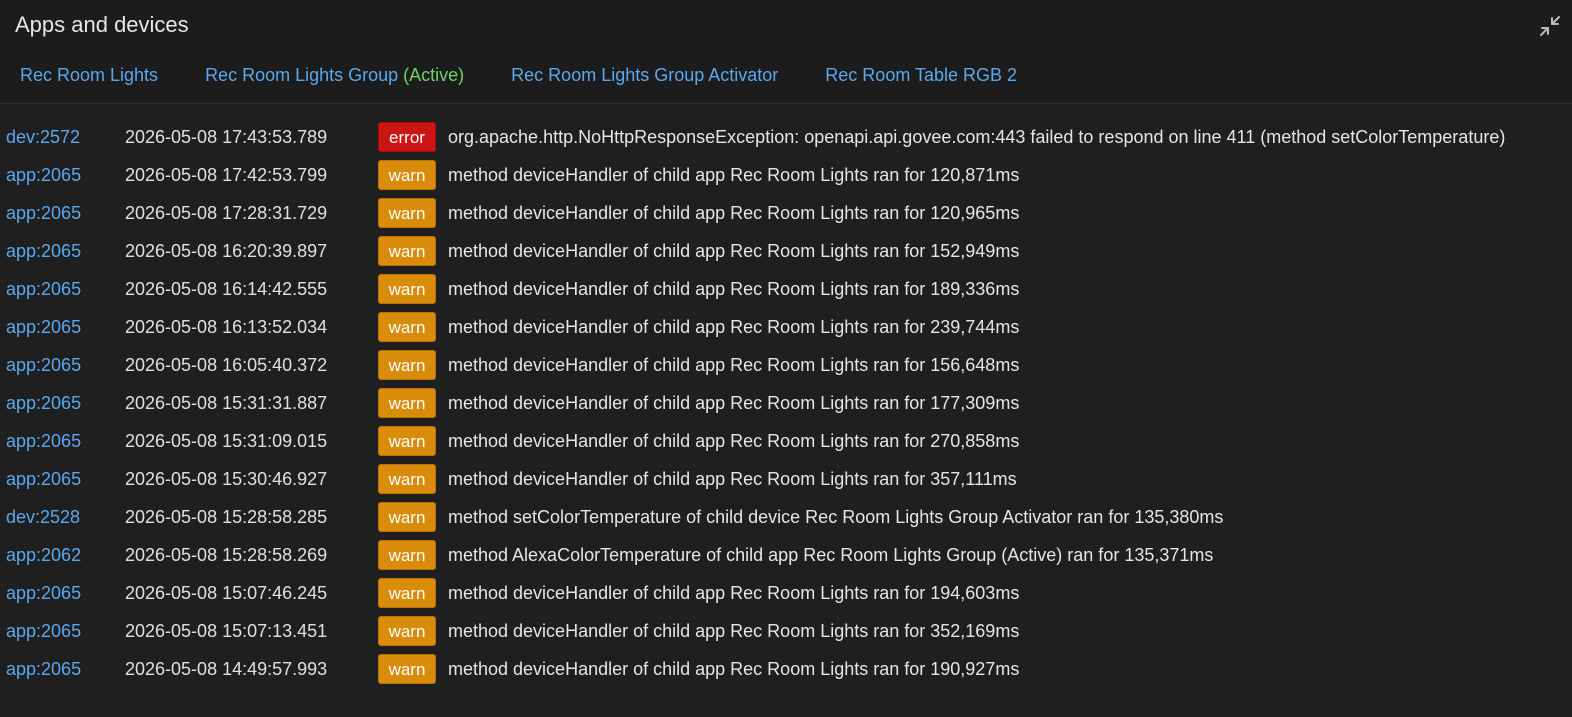  I want to click on tab-label: Rec Room Lights Group Activator, so click(645, 75).